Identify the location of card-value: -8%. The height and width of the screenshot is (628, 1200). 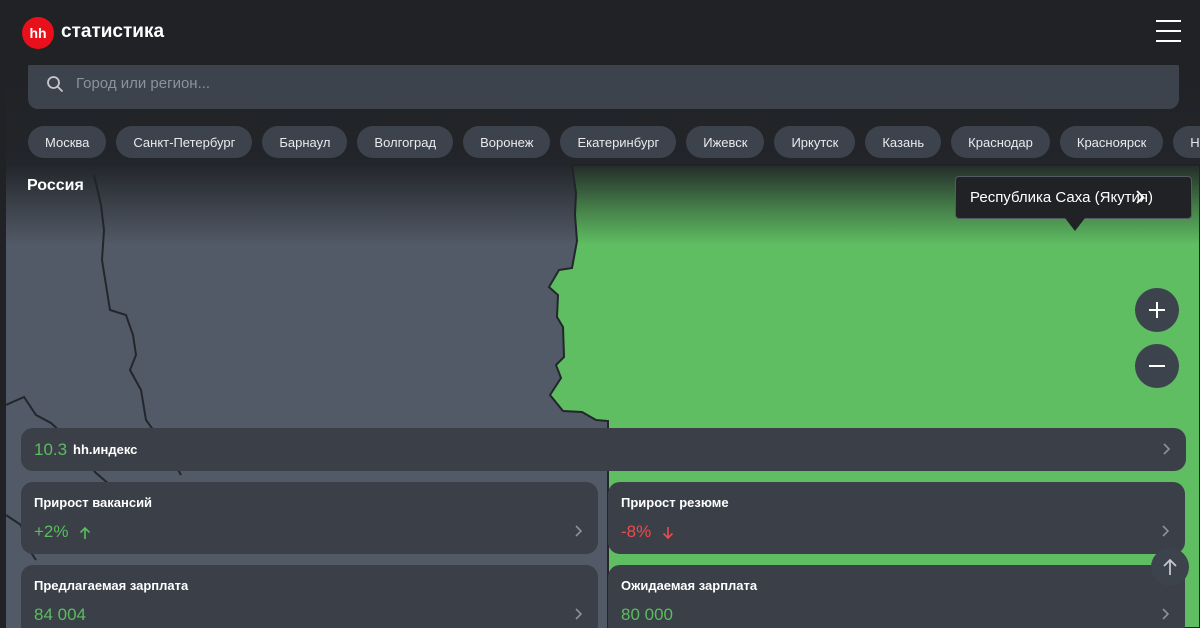
(647, 532).